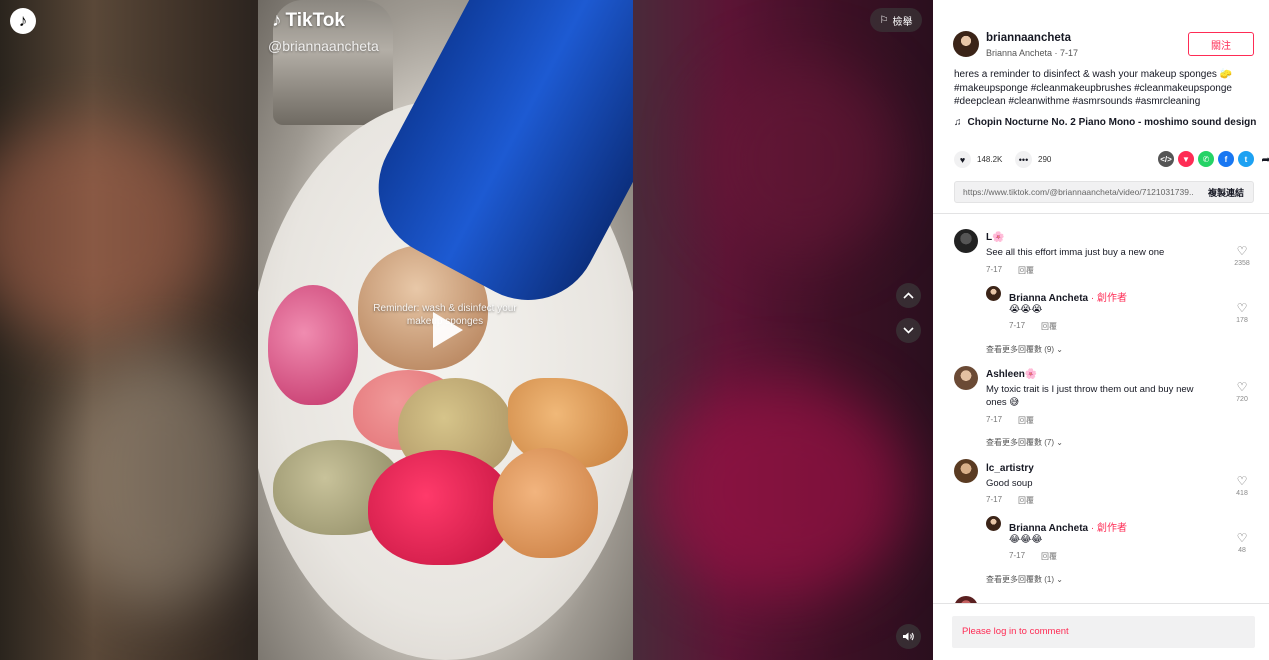  What do you see at coordinates (323, 46) in the screenshot?
I see `watermark-handle: @briannaancheta` at bounding box center [323, 46].